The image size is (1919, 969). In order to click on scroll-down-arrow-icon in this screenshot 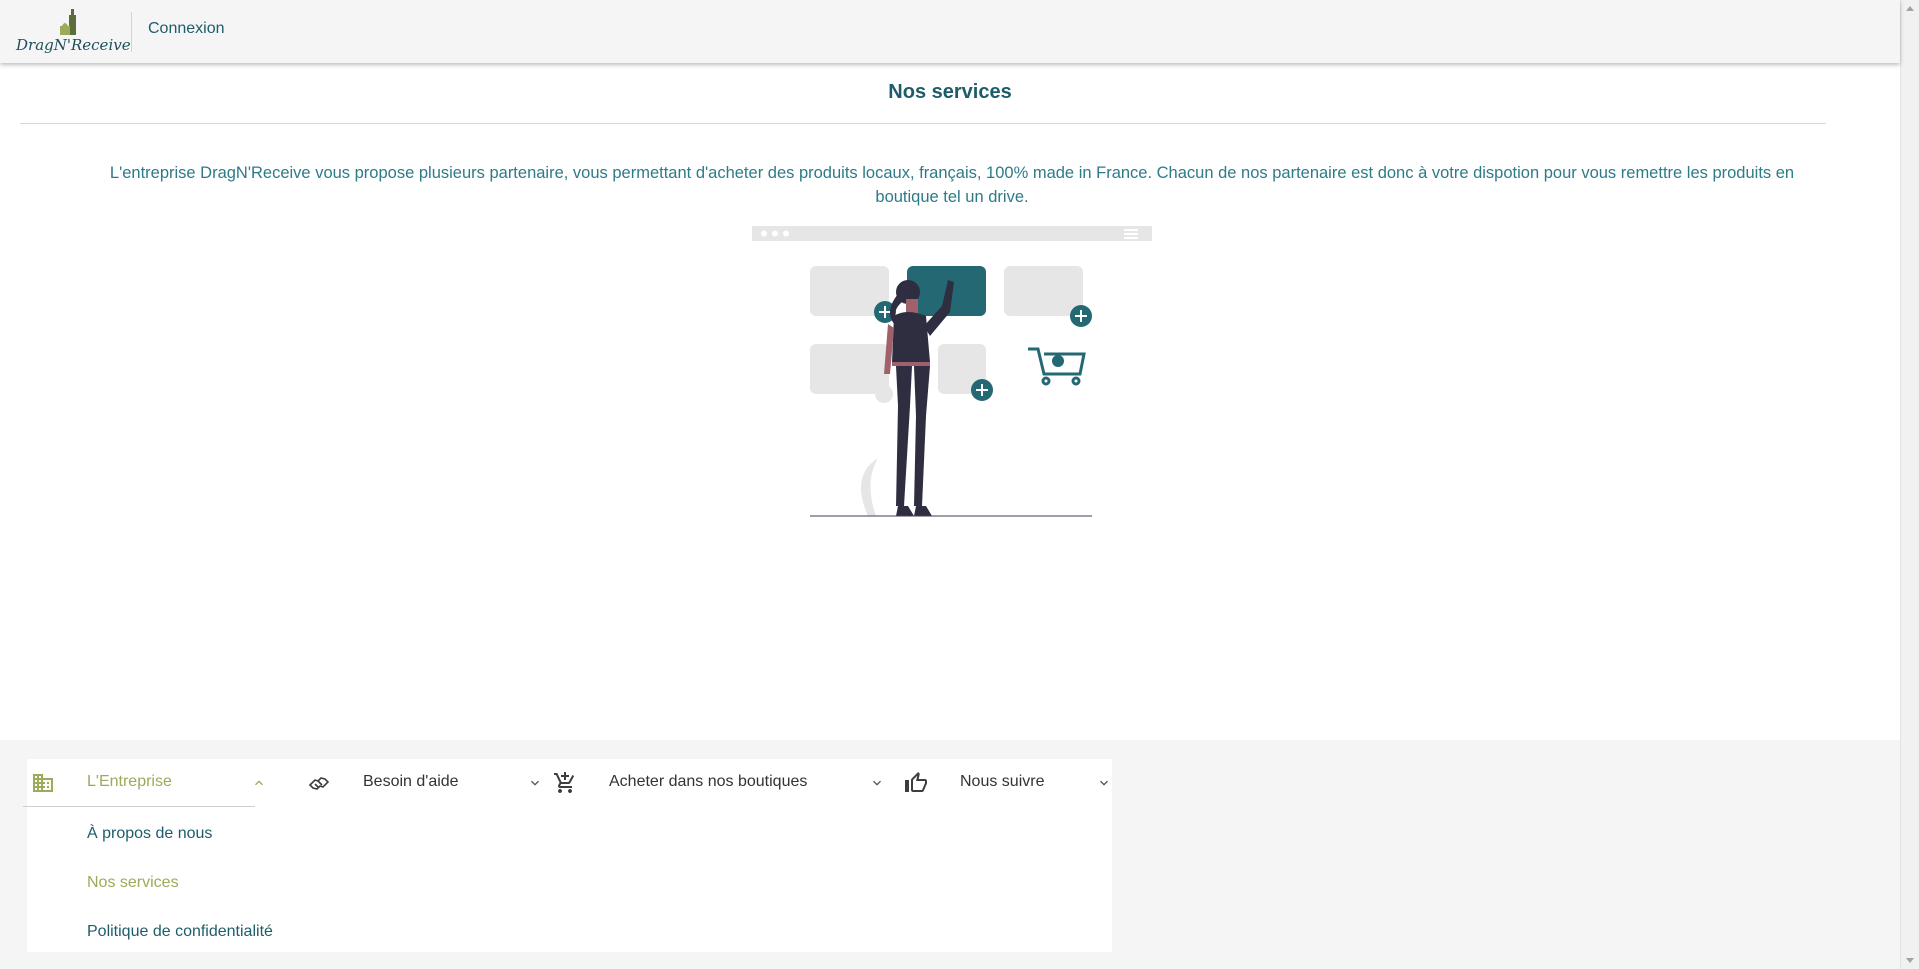, I will do `click(1910, 960)`.